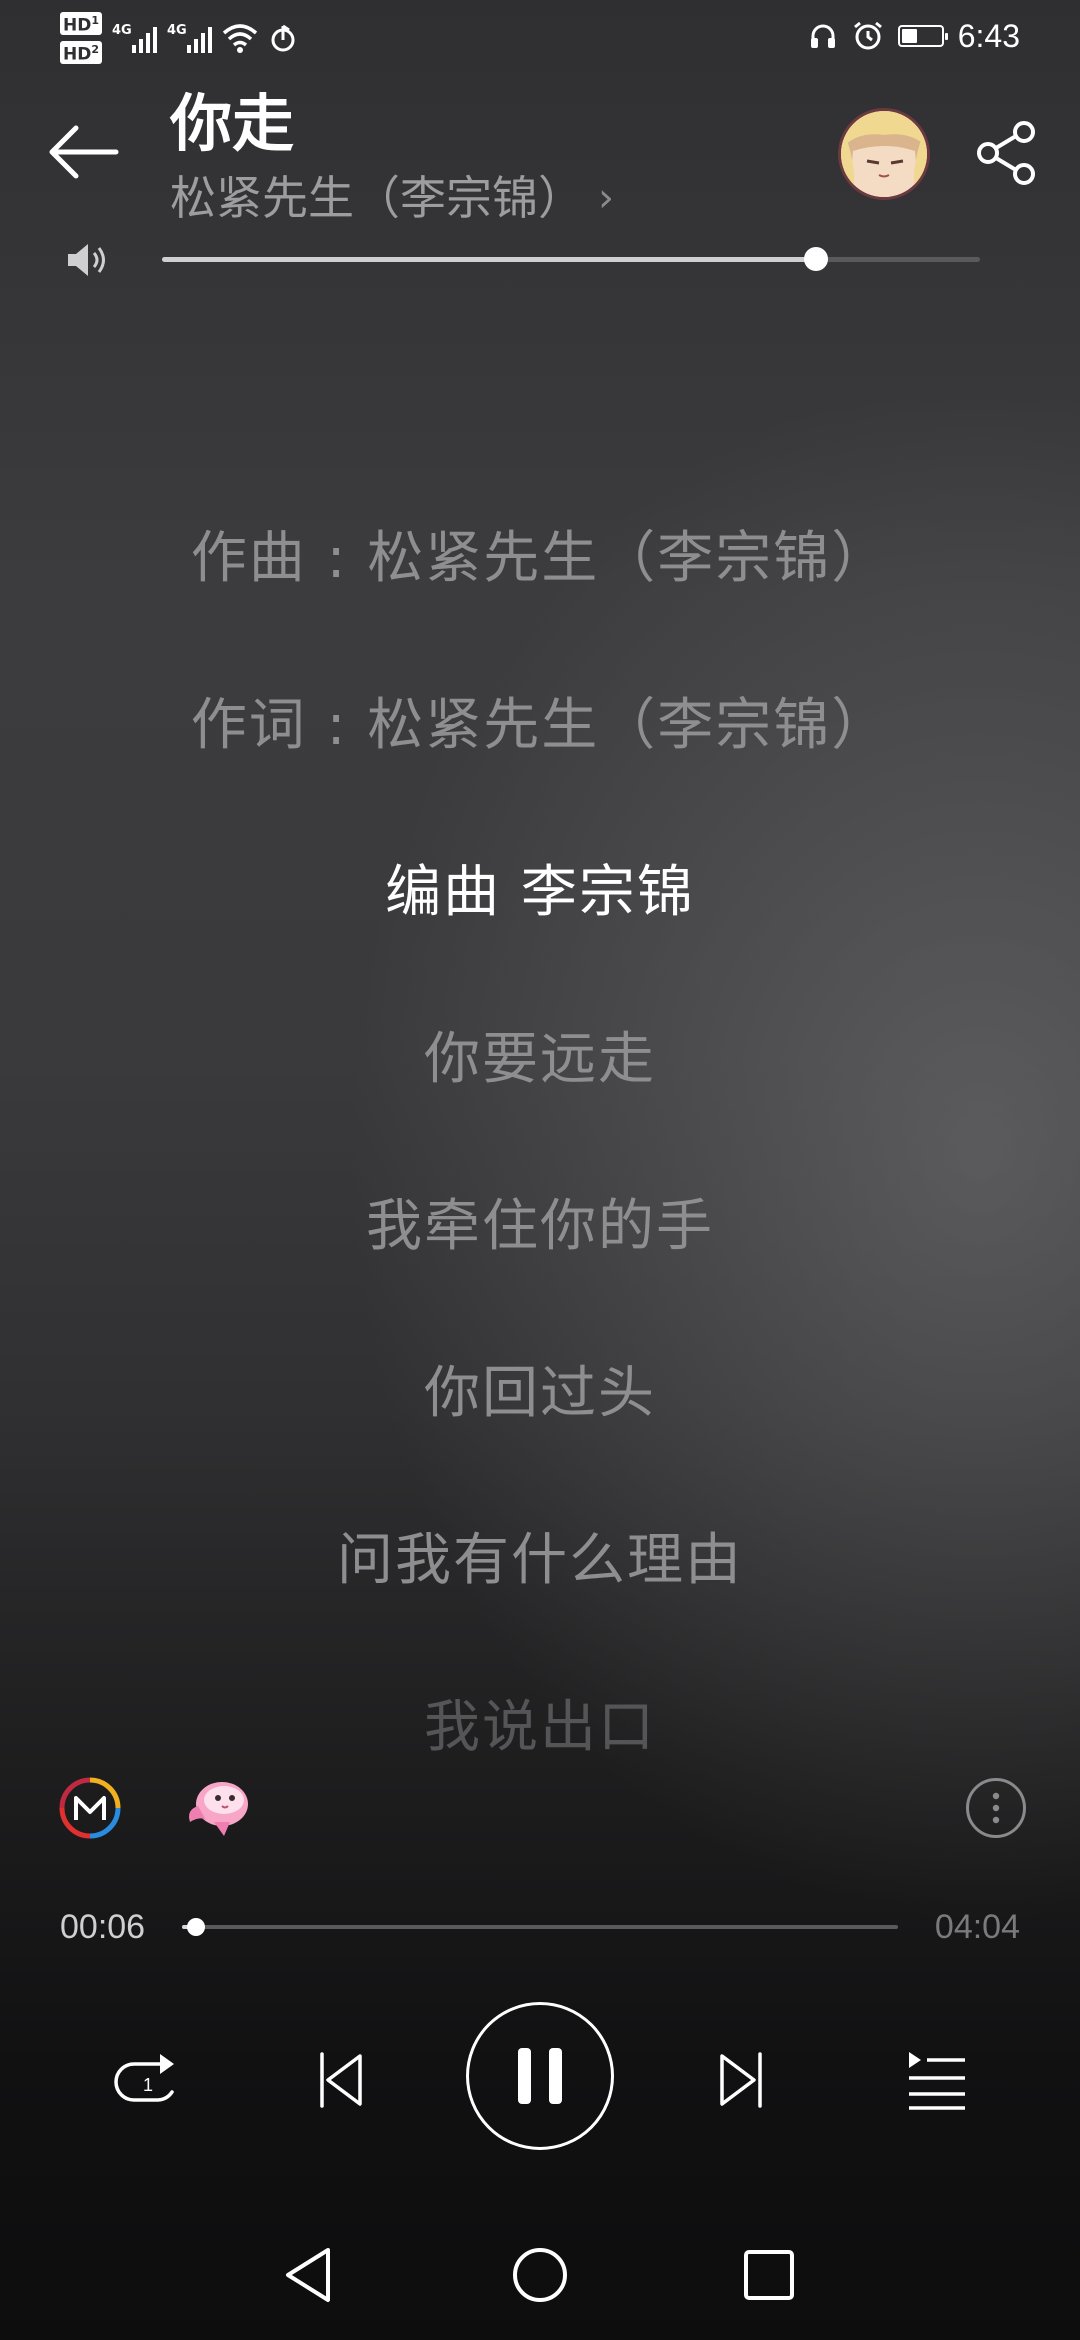 This screenshot has width=1080, height=2340. I want to click on more-options-button, so click(996, 1808).